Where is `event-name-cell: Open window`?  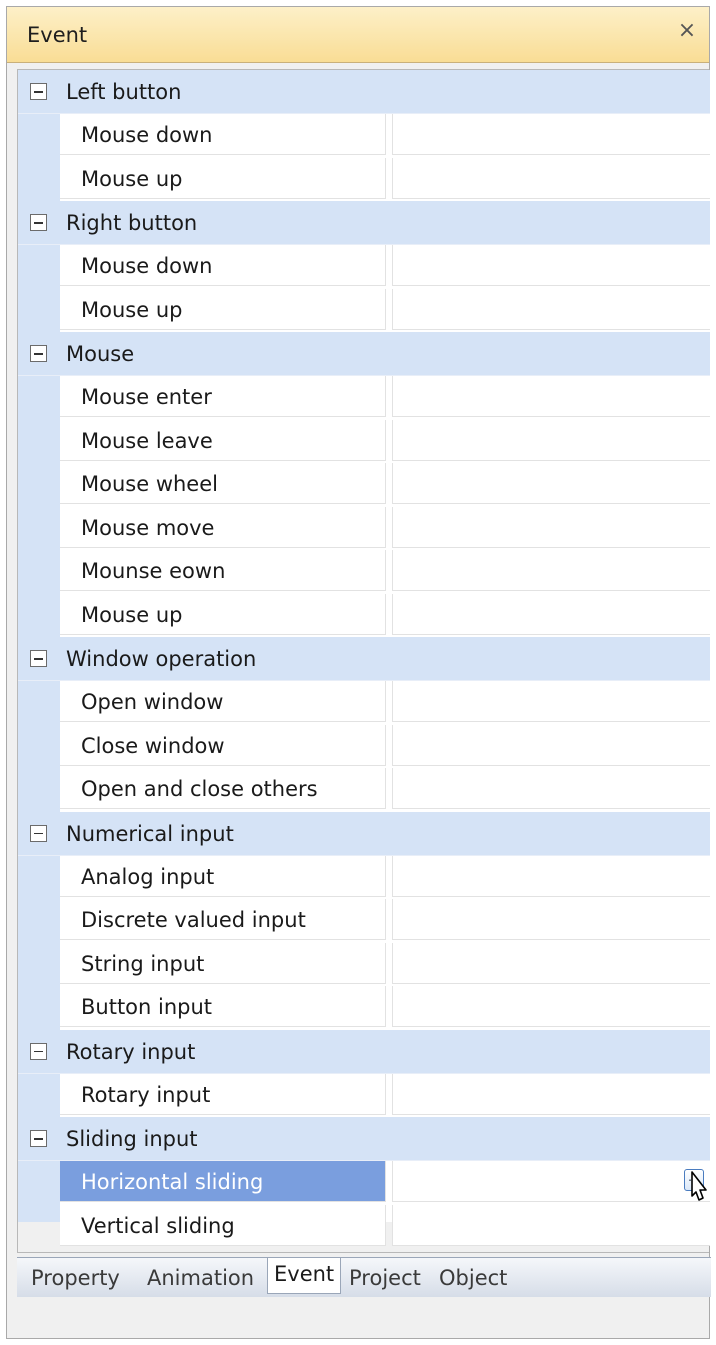 event-name-cell: Open window is located at coordinates (223, 701).